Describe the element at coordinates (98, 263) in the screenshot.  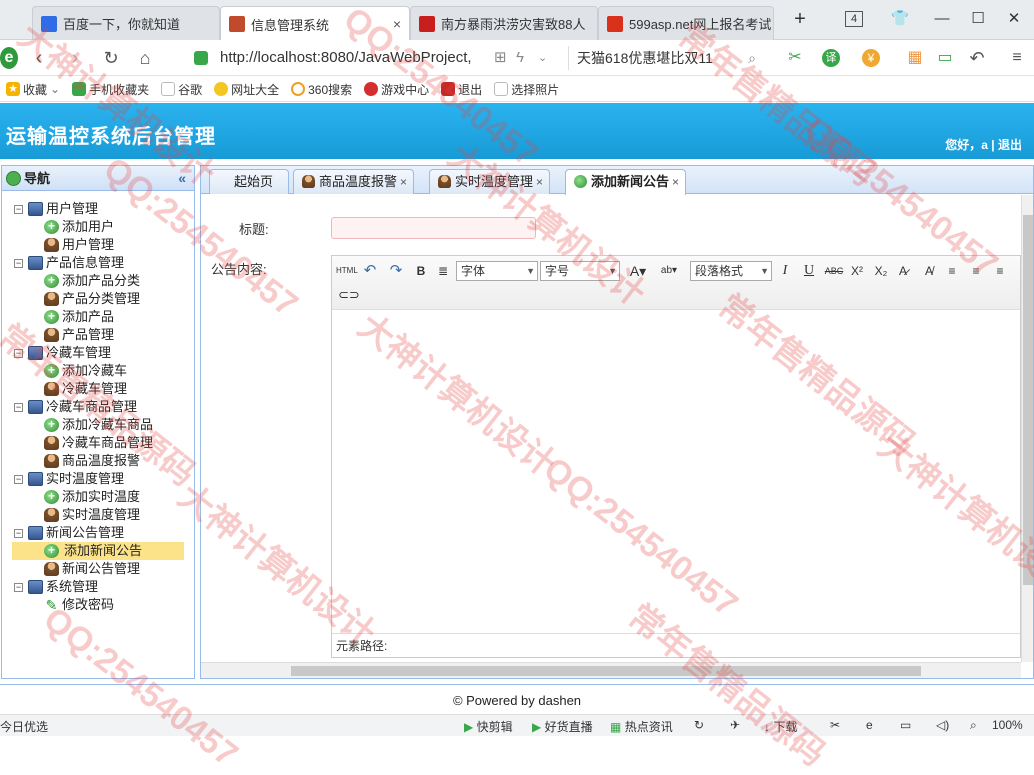
I see `nav-group: − 产品信息管理` at that location.